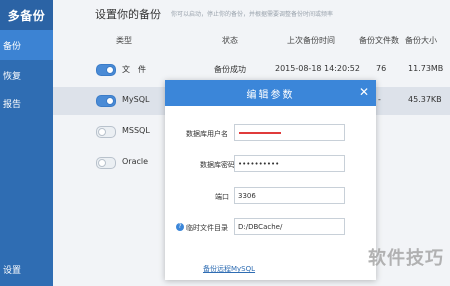 Image resolution: width=450 pixels, height=286 pixels. Describe the element at coordinates (26, 45) in the screenshot. I see `sidebar-item-backup: 备份` at that location.